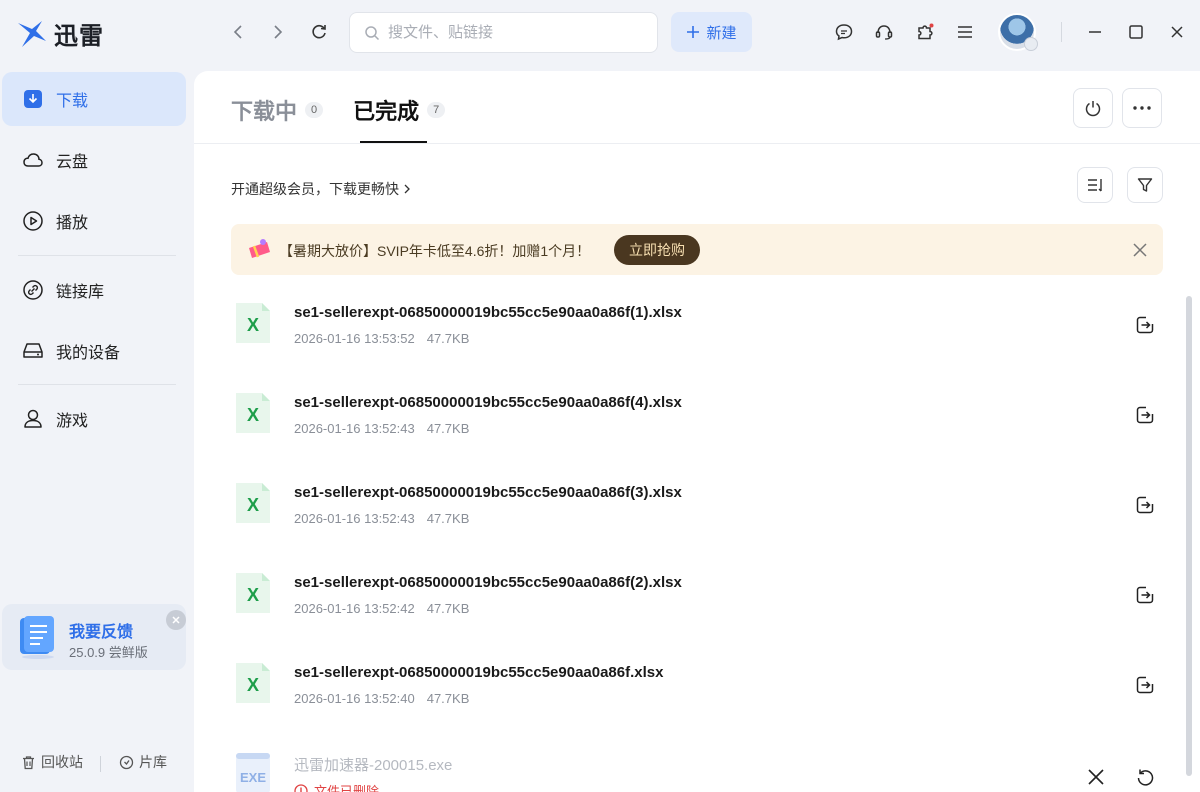 This screenshot has width=1200, height=792. Describe the element at coordinates (1177, 32) in the screenshot. I see `close-window-button` at that location.